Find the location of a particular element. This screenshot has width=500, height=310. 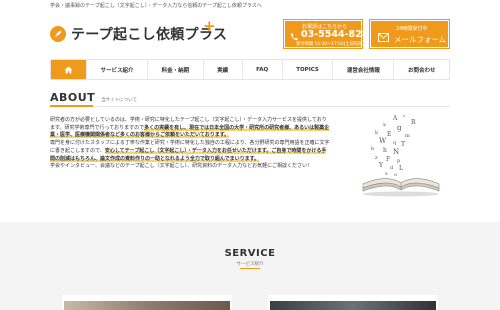

home-icon is located at coordinates (68, 69).